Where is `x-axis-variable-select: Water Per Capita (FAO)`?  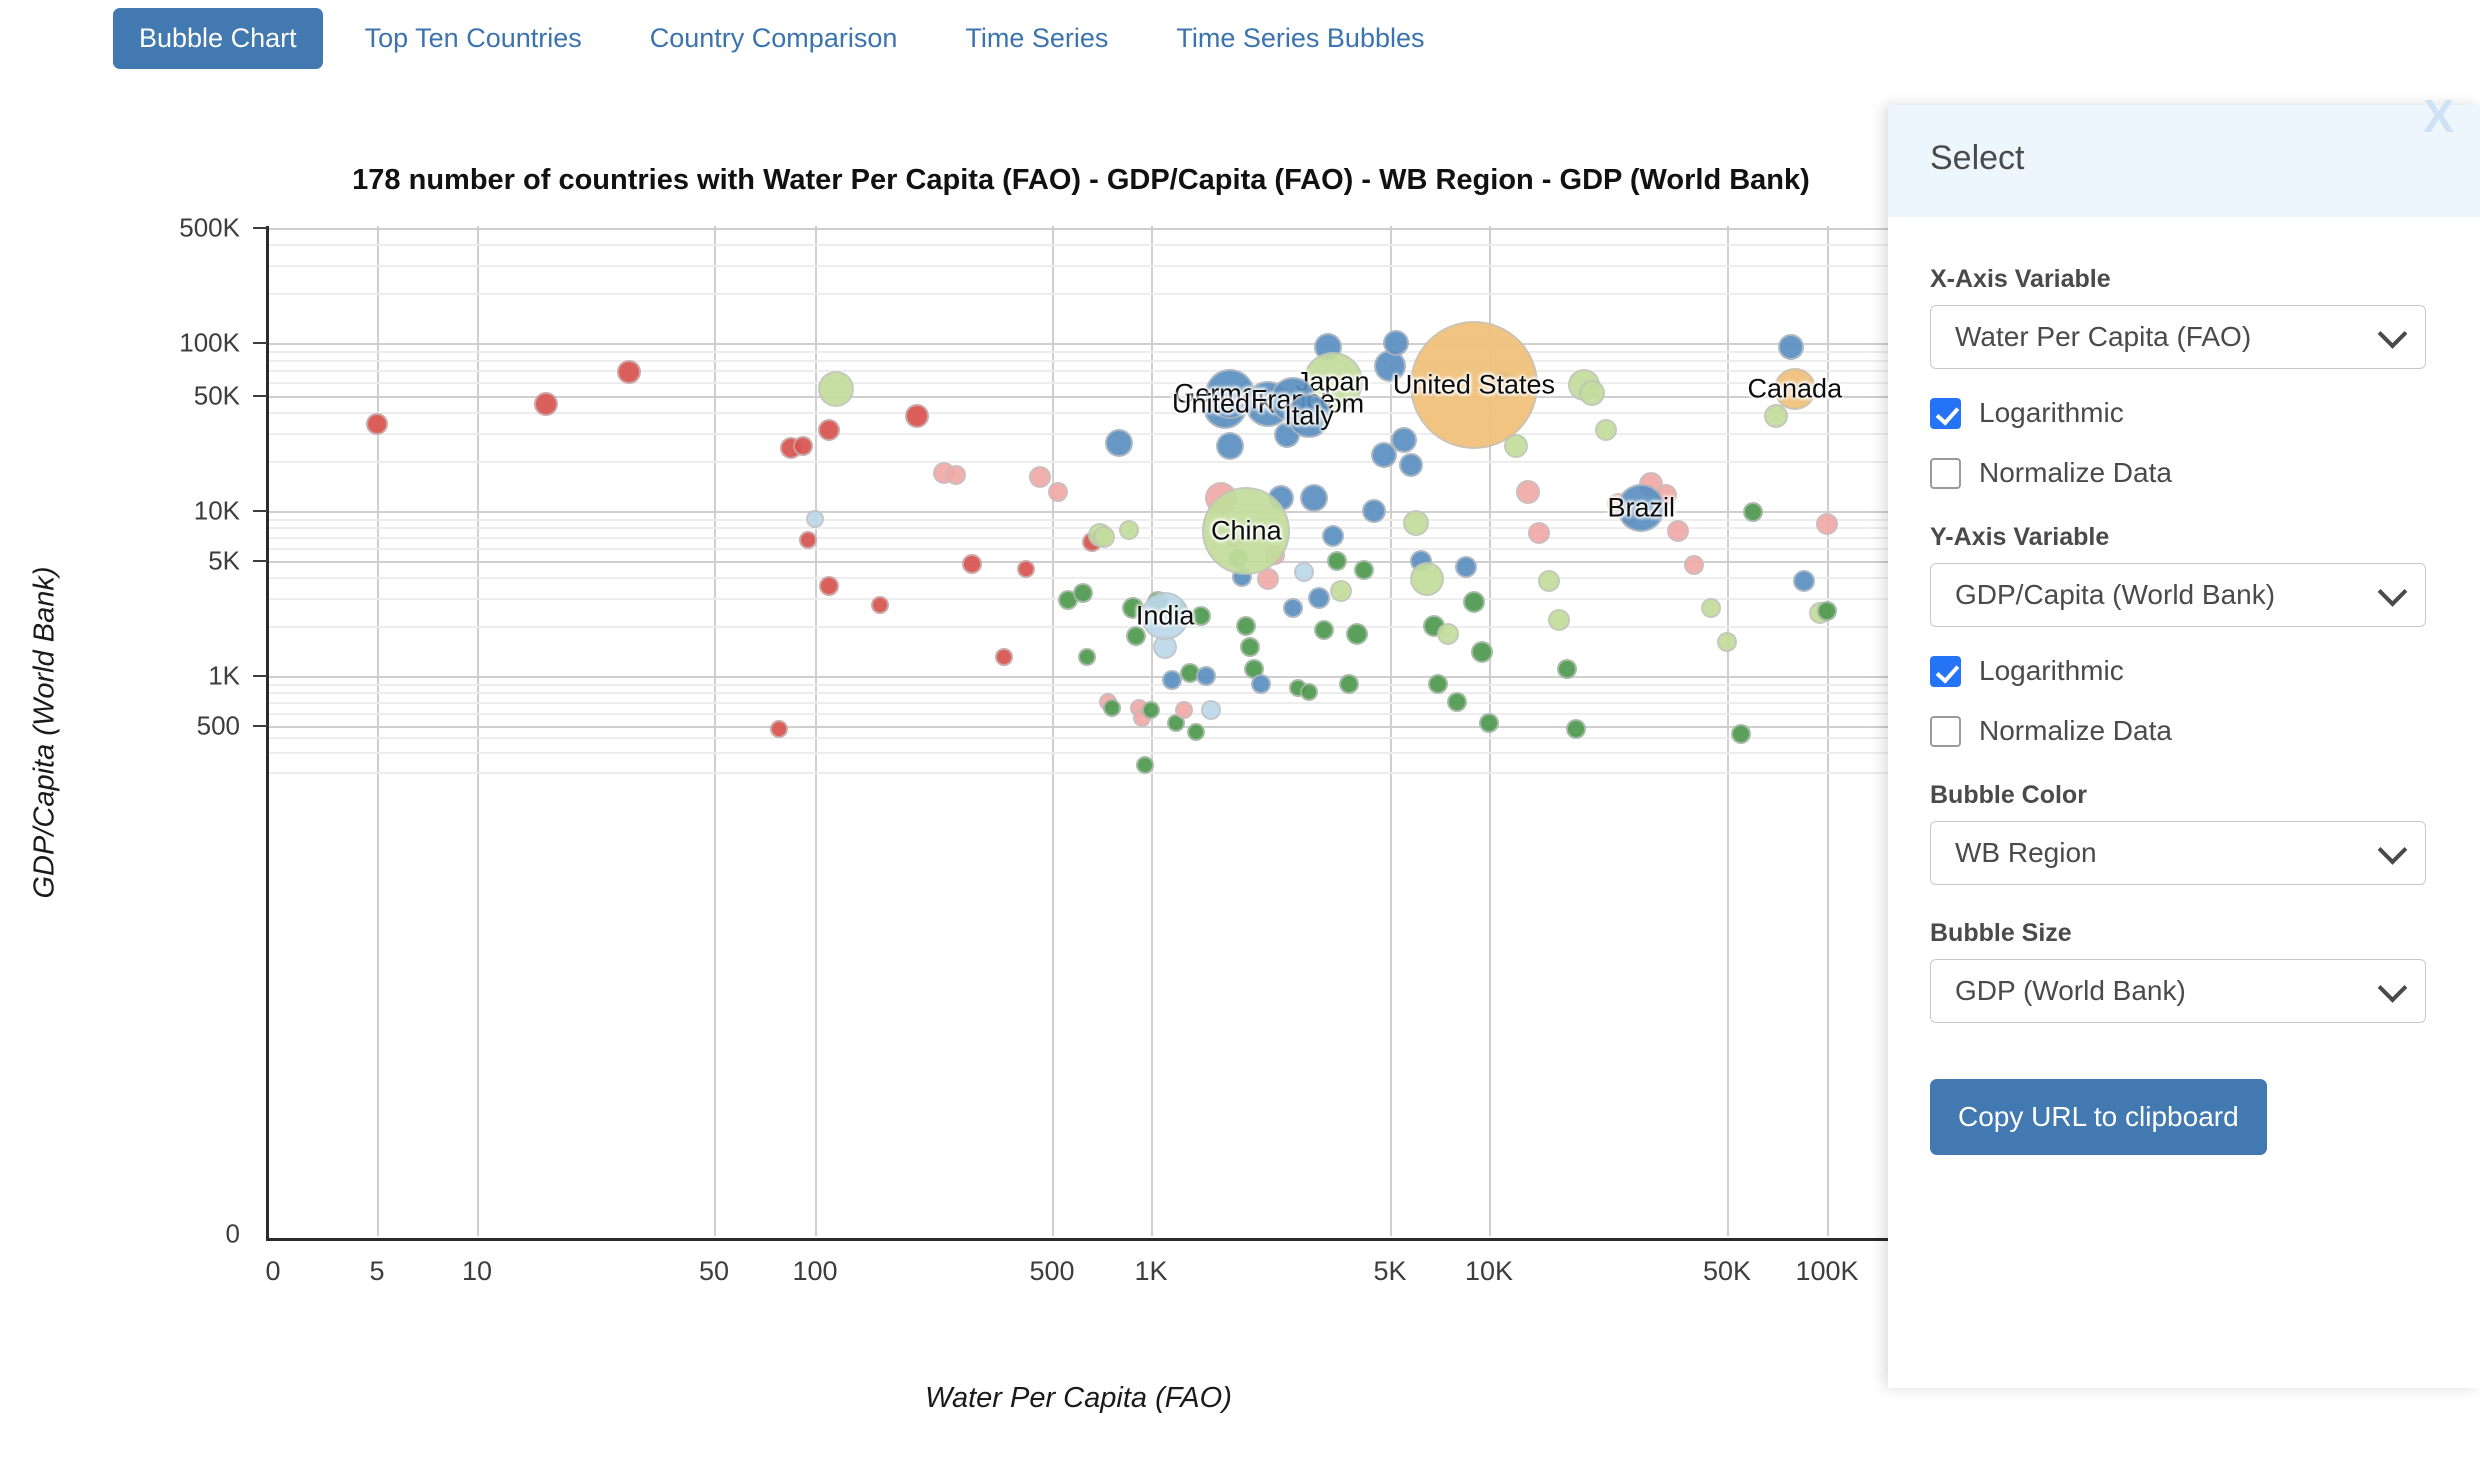
x-axis-variable-select: Water Per Capita (FAO) is located at coordinates (2178, 337).